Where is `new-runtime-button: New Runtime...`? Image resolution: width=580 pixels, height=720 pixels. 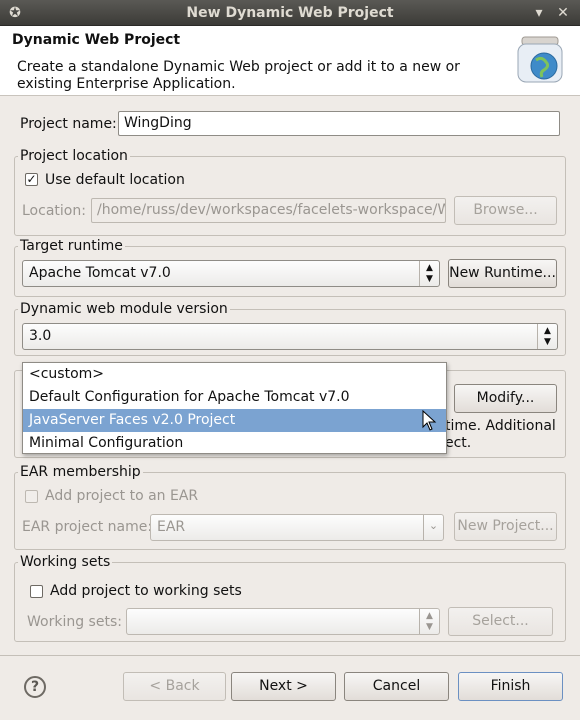 new-runtime-button: New Runtime... is located at coordinates (502, 273).